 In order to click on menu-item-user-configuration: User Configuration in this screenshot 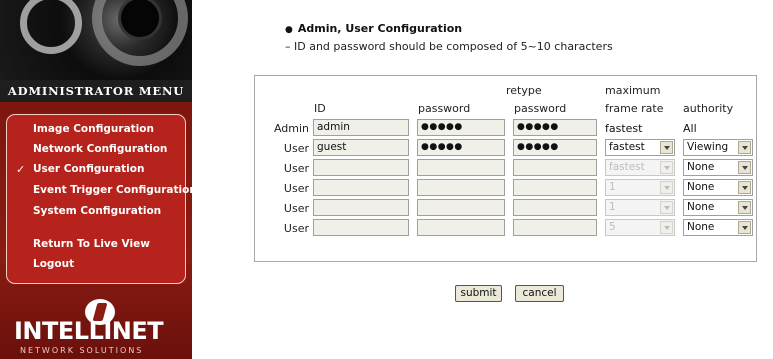, I will do `click(88, 169)`.